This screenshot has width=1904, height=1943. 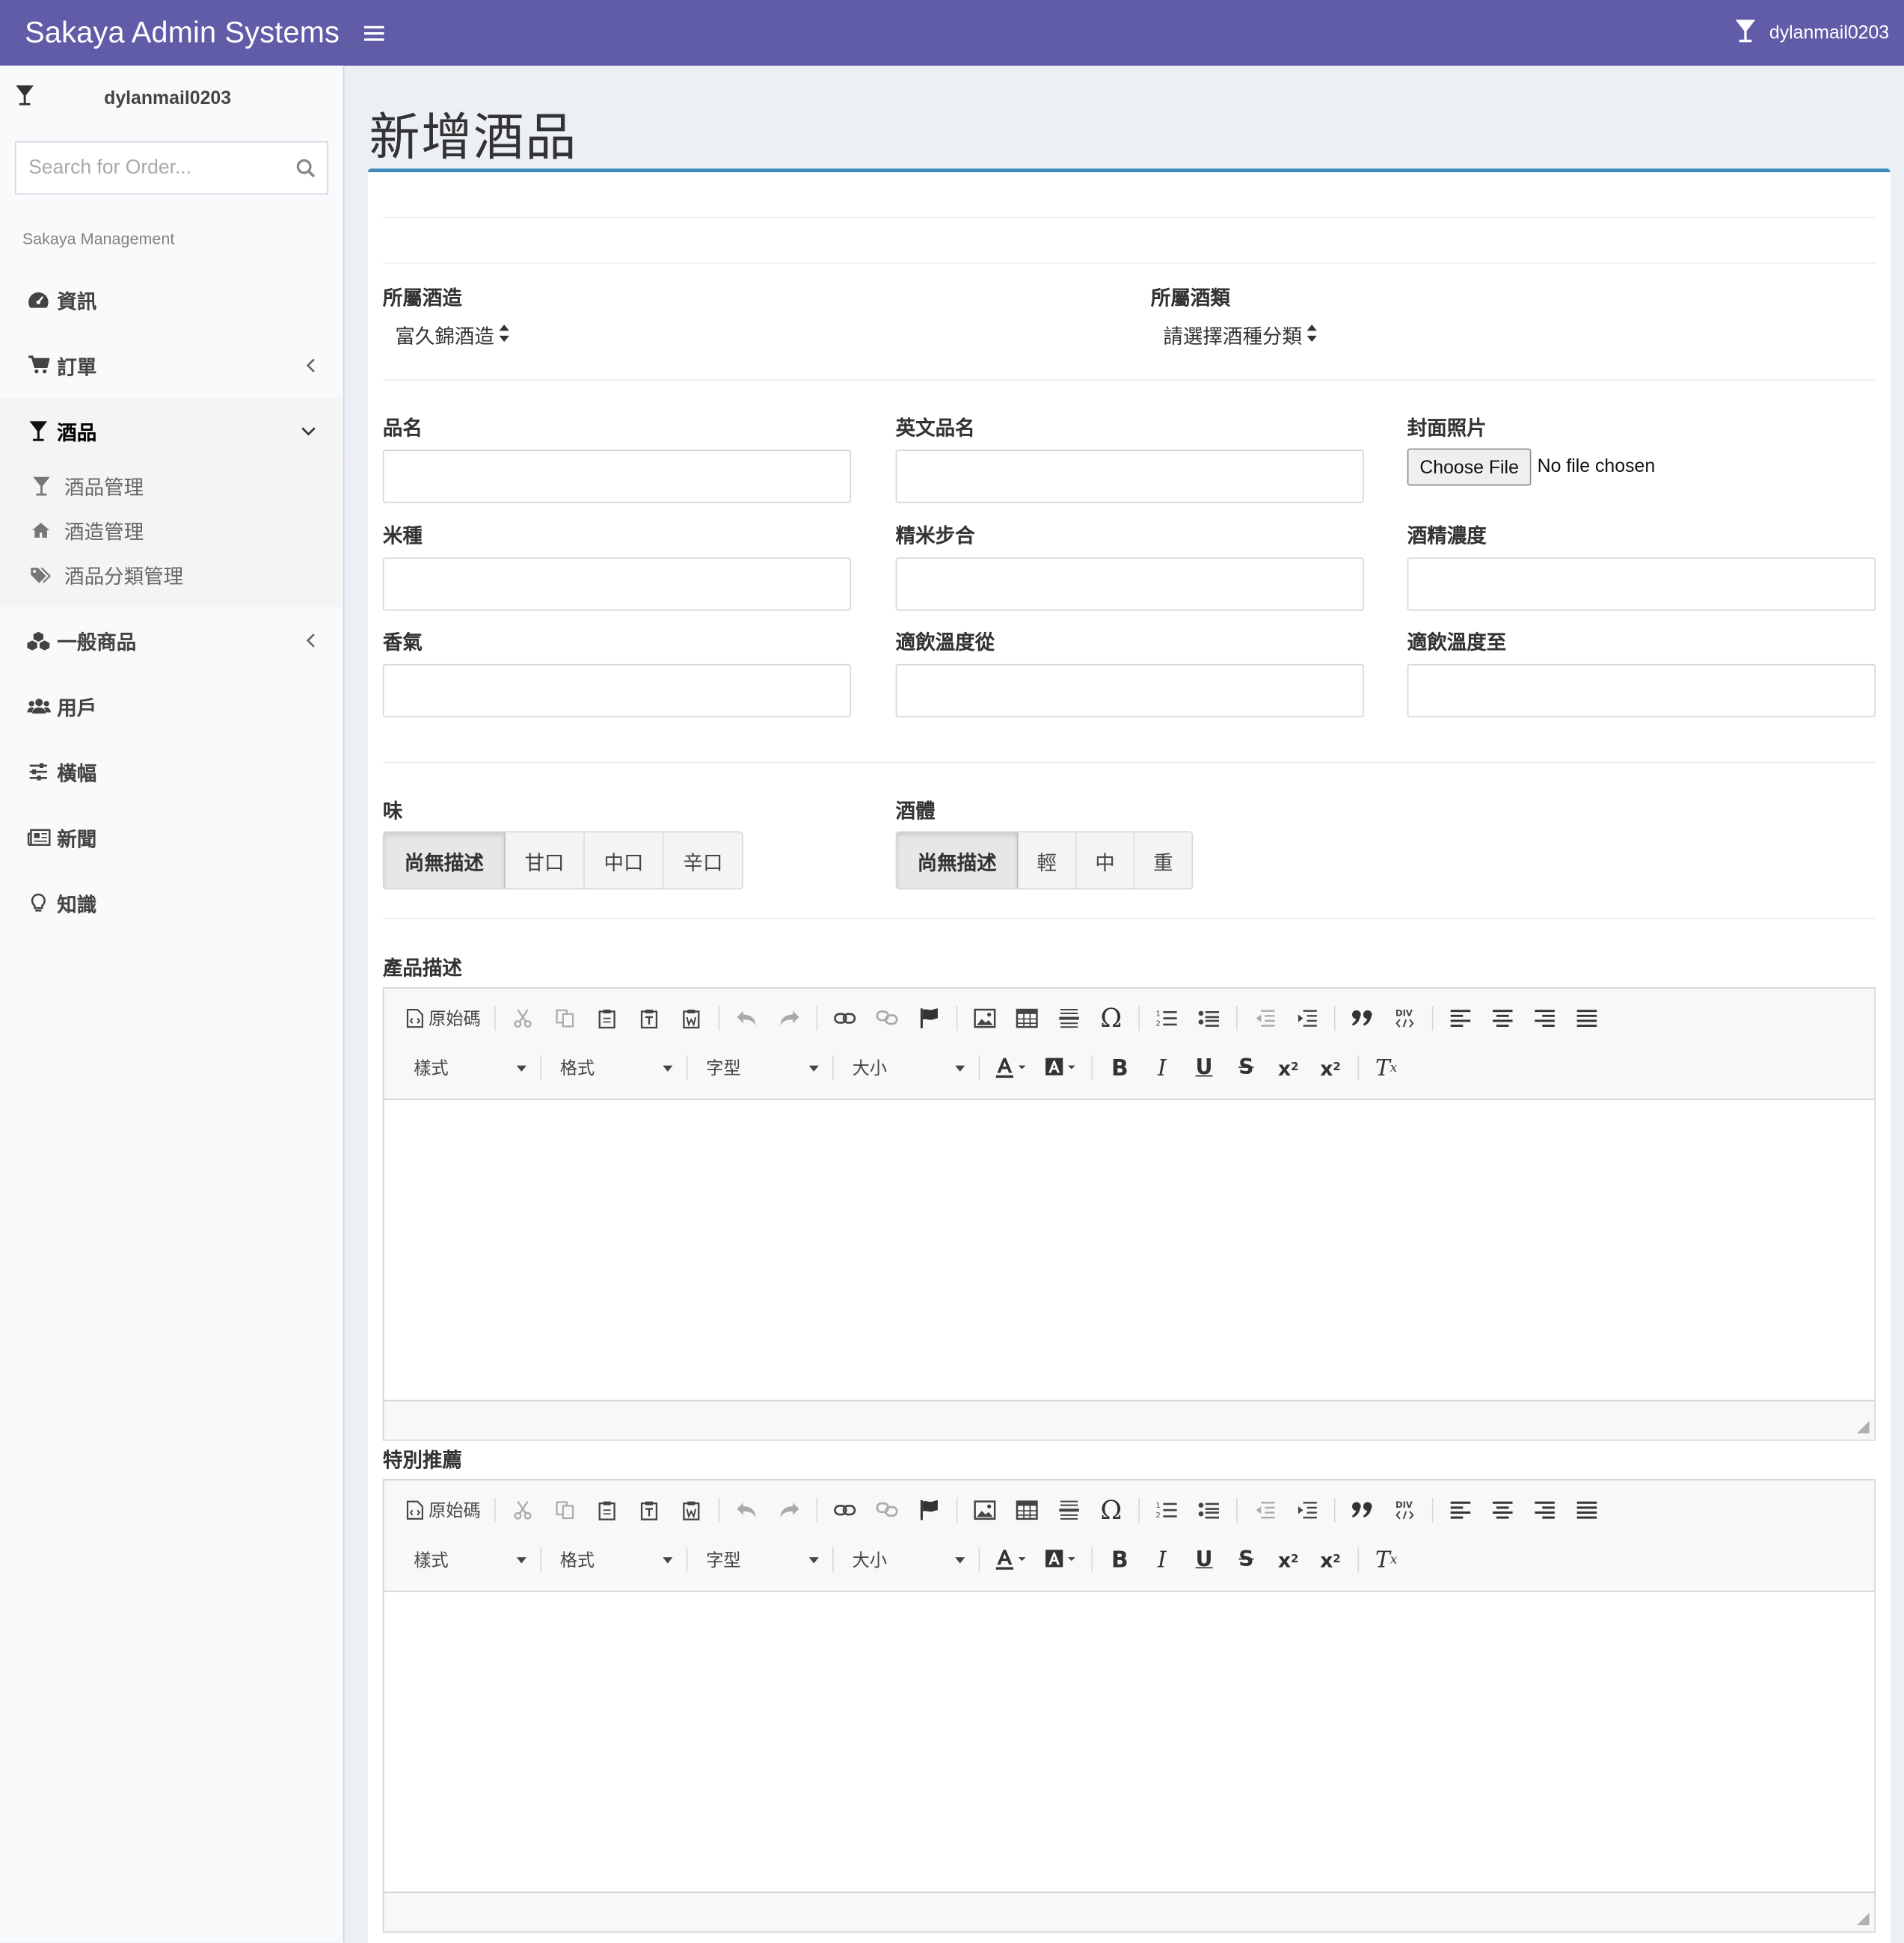 I want to click on special-char-icon: Ω, so click(x=1111, y=1019).